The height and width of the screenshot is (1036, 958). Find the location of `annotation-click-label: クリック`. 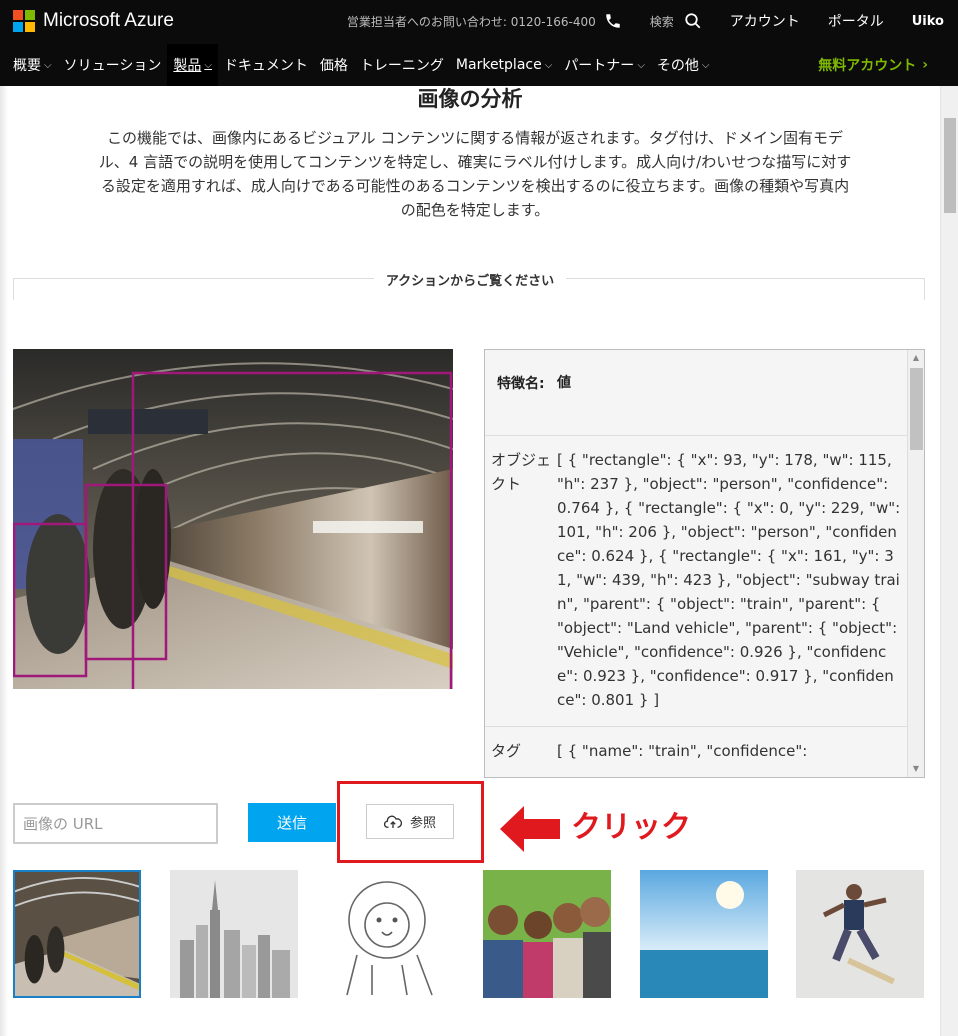

annotation-click-label: クリック is located at coordinates (631, 827).